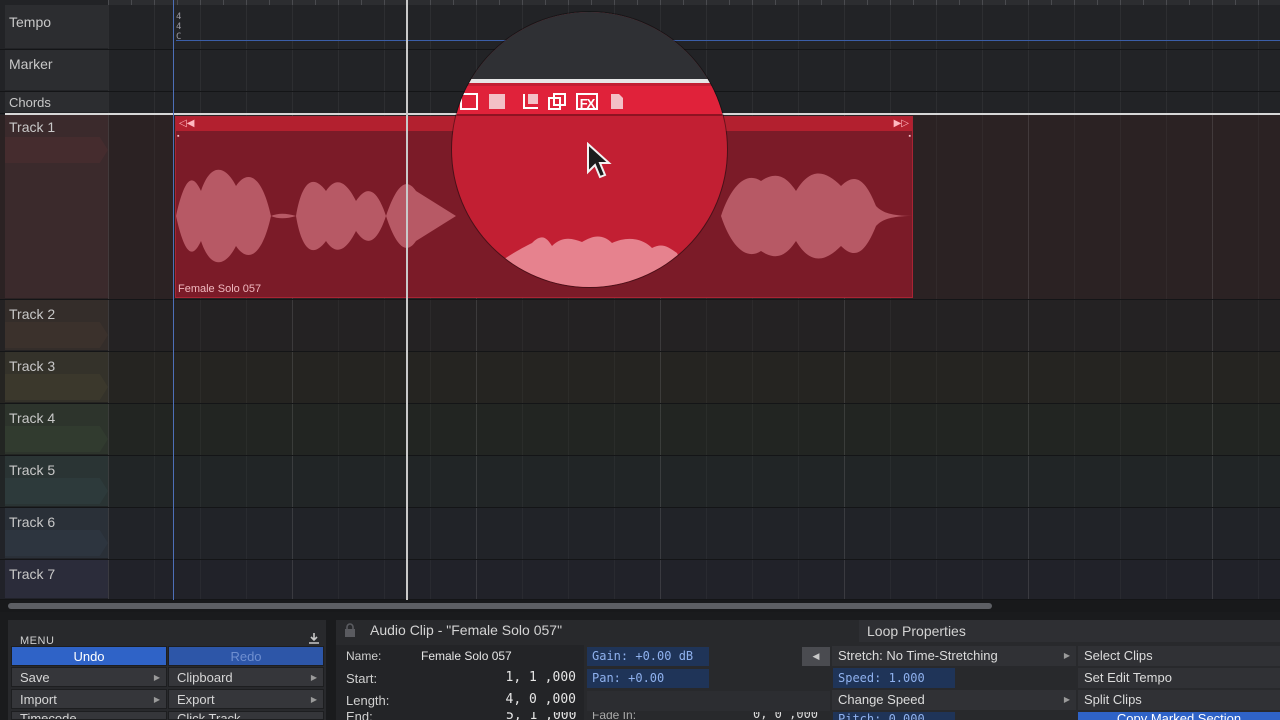 The image size is (1280, 720). Describe the element at coordinates (56, 26) in the screenshot. I see `tempo-lane-header: Tempo` at that location.